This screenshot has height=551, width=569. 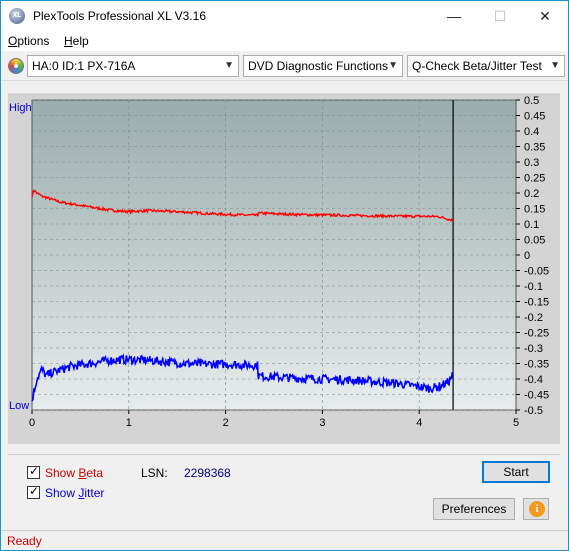 What do you see at coordinates (322, 423) in the screenshot?
I see `x-tick-label: 3` at bounding box center [322, 423].